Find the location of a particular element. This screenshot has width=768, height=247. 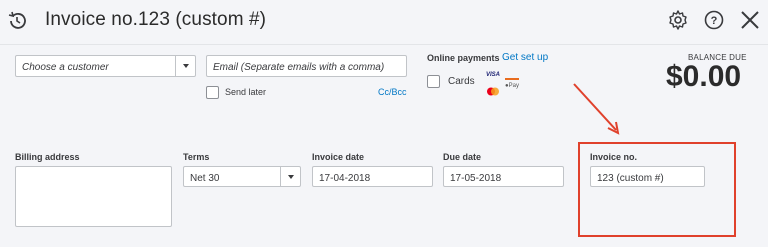

email-placeholder: Email (Separate emails with a comma) is located at coordinates (299, 67).